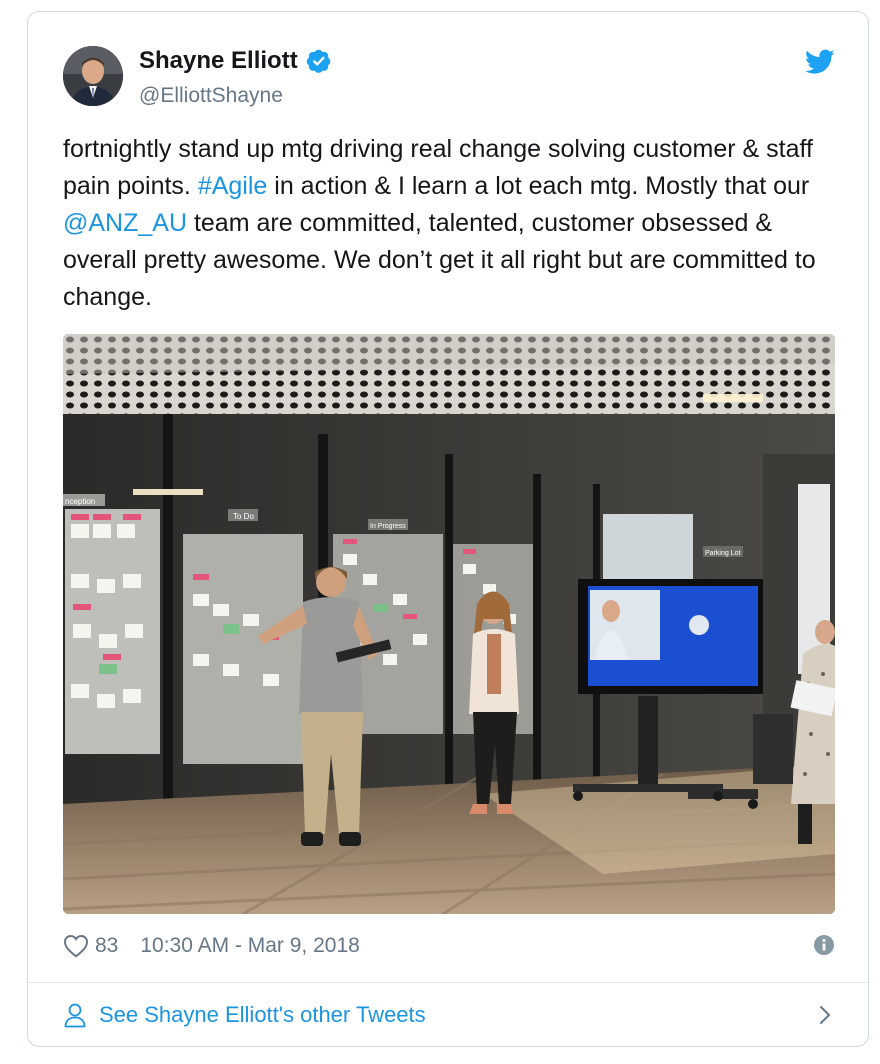 This screenshot has width=880, height=1064. What do you see at coordinates (249, 946) in the screenshot?
I see `tweet-timestamp: 10:30 AM - Mar 9, 2018` at bounding box center [249, 946].